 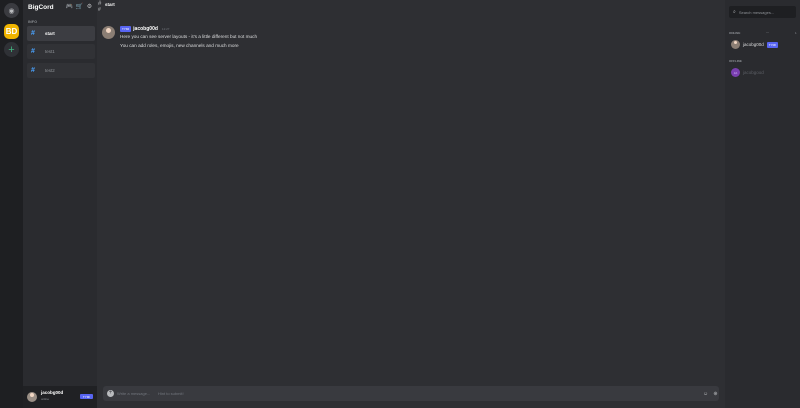 I want to click on channel-title: start, so click(x=110, y=4).